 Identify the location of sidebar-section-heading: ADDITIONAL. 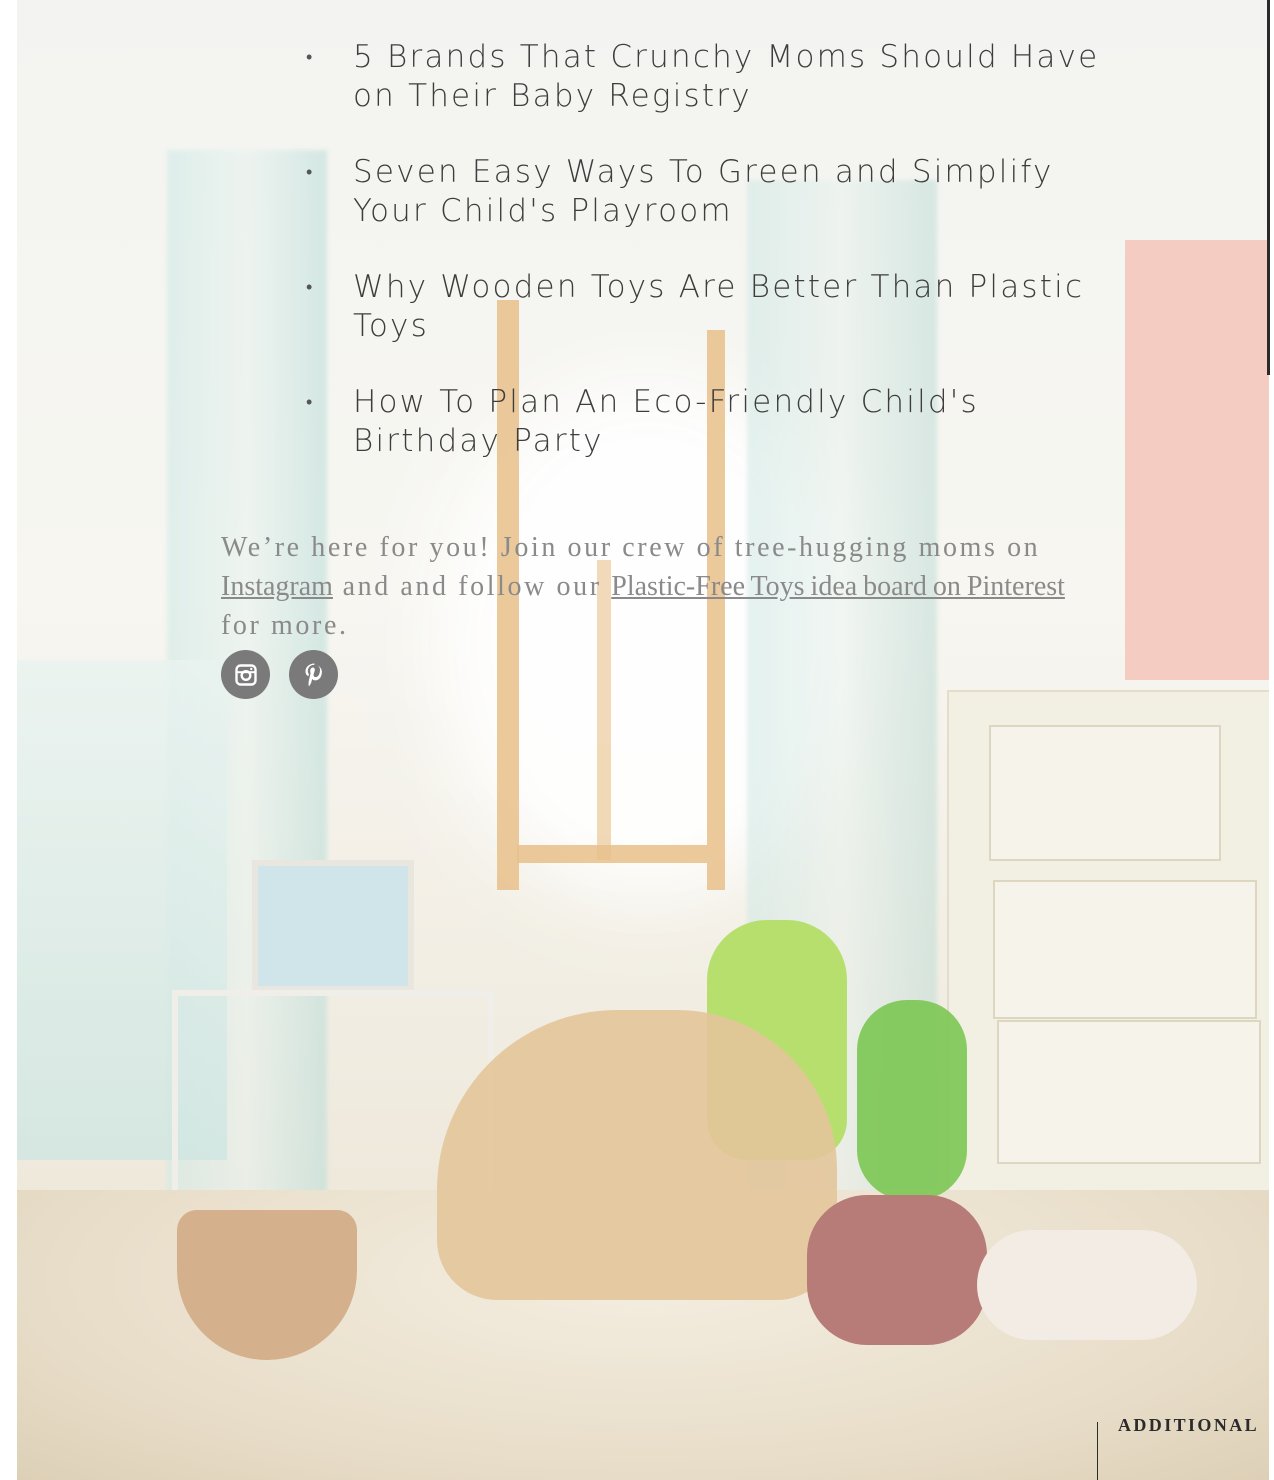
(1189, 1425).